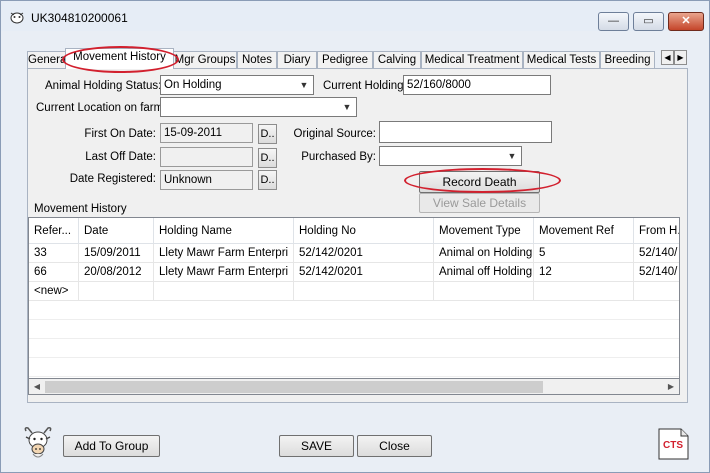 Image resolution: width=710 pixels, height=473 pixels. Describe the element at coordinates (365, 86) in the screenshot. I see `current-holding-label: Current Holding:` at that location.